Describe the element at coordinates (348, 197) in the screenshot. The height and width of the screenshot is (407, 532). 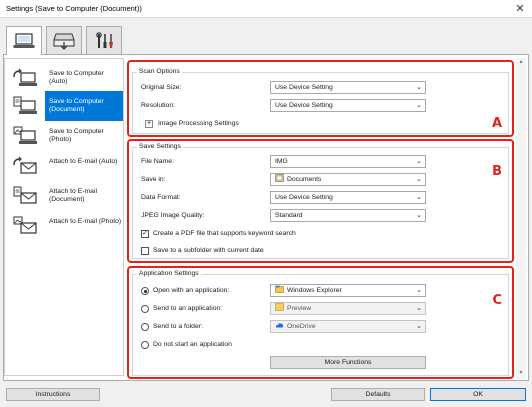
I see `data-format-select: Use Device Setting ⌄` at that location.